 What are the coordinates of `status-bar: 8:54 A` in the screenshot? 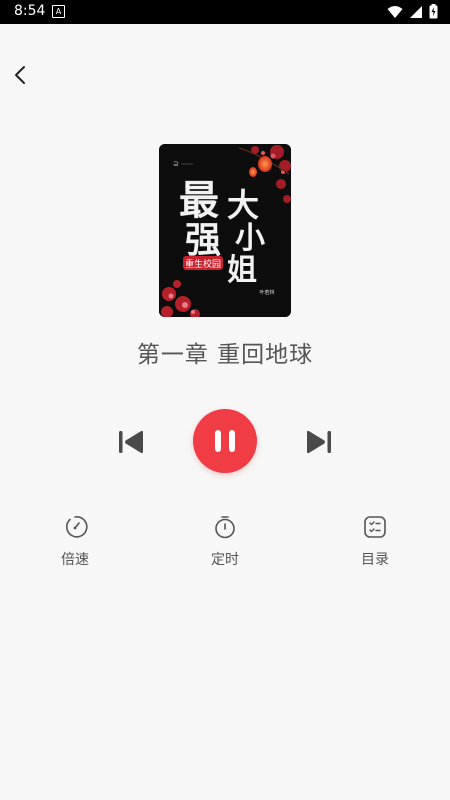 It's located at (225, 12).